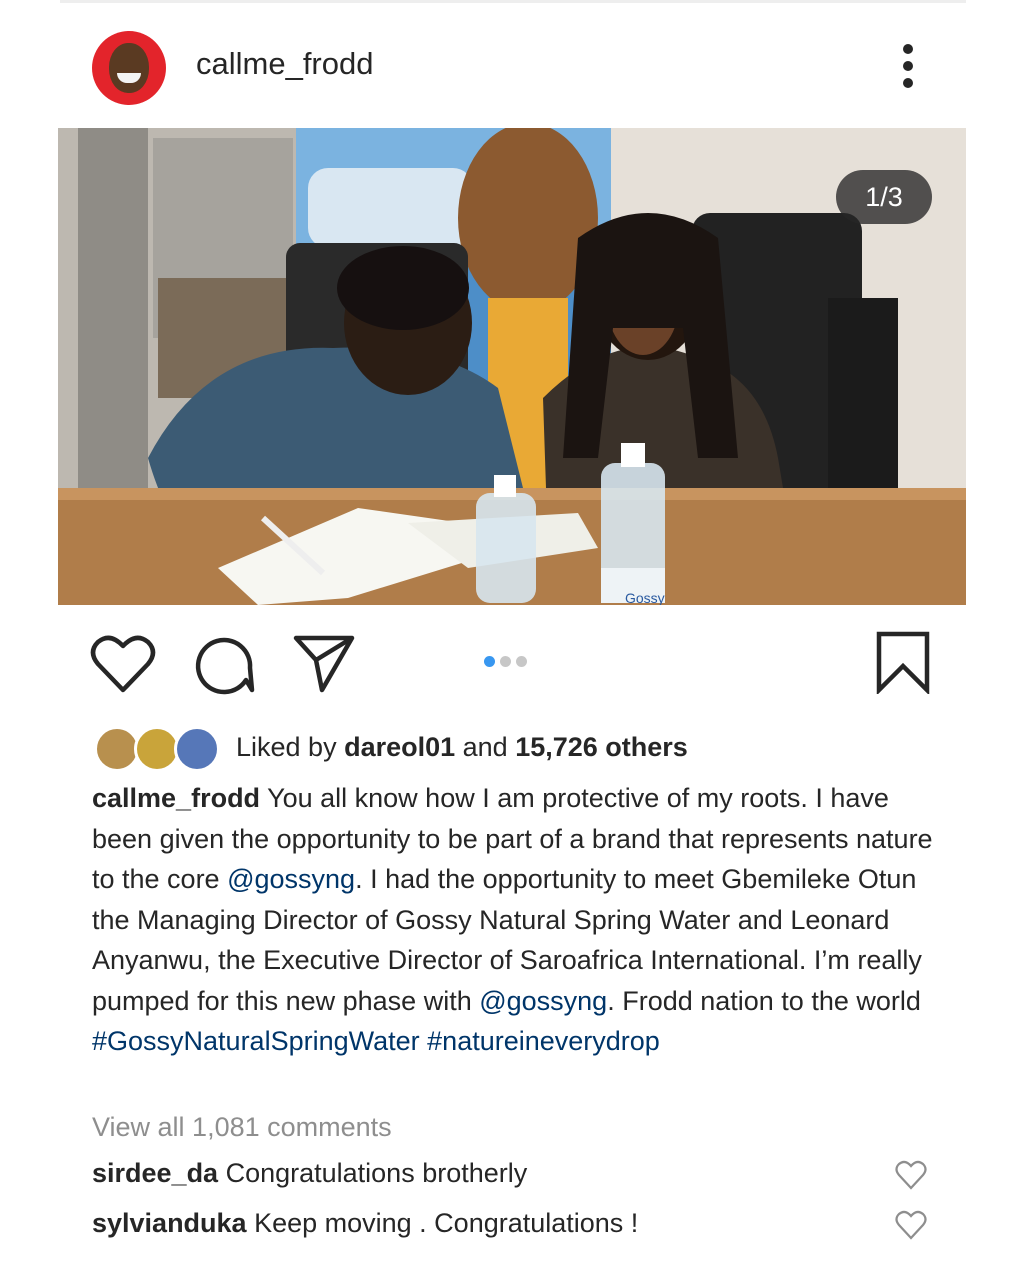 The image size is (1024, 1264). I want to click on likes-connector: and, so click(485, 747).